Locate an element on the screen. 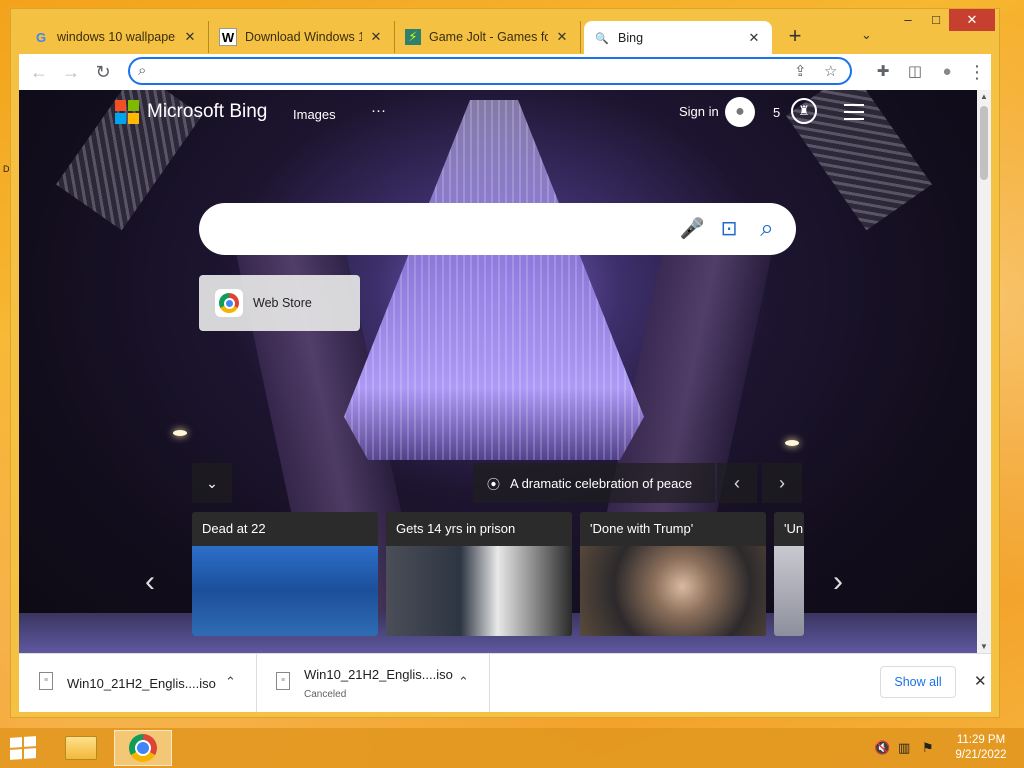  tab-windows-wallpaper: G windows 10 wallpaper ✕ is located at coordinates (116, 37).